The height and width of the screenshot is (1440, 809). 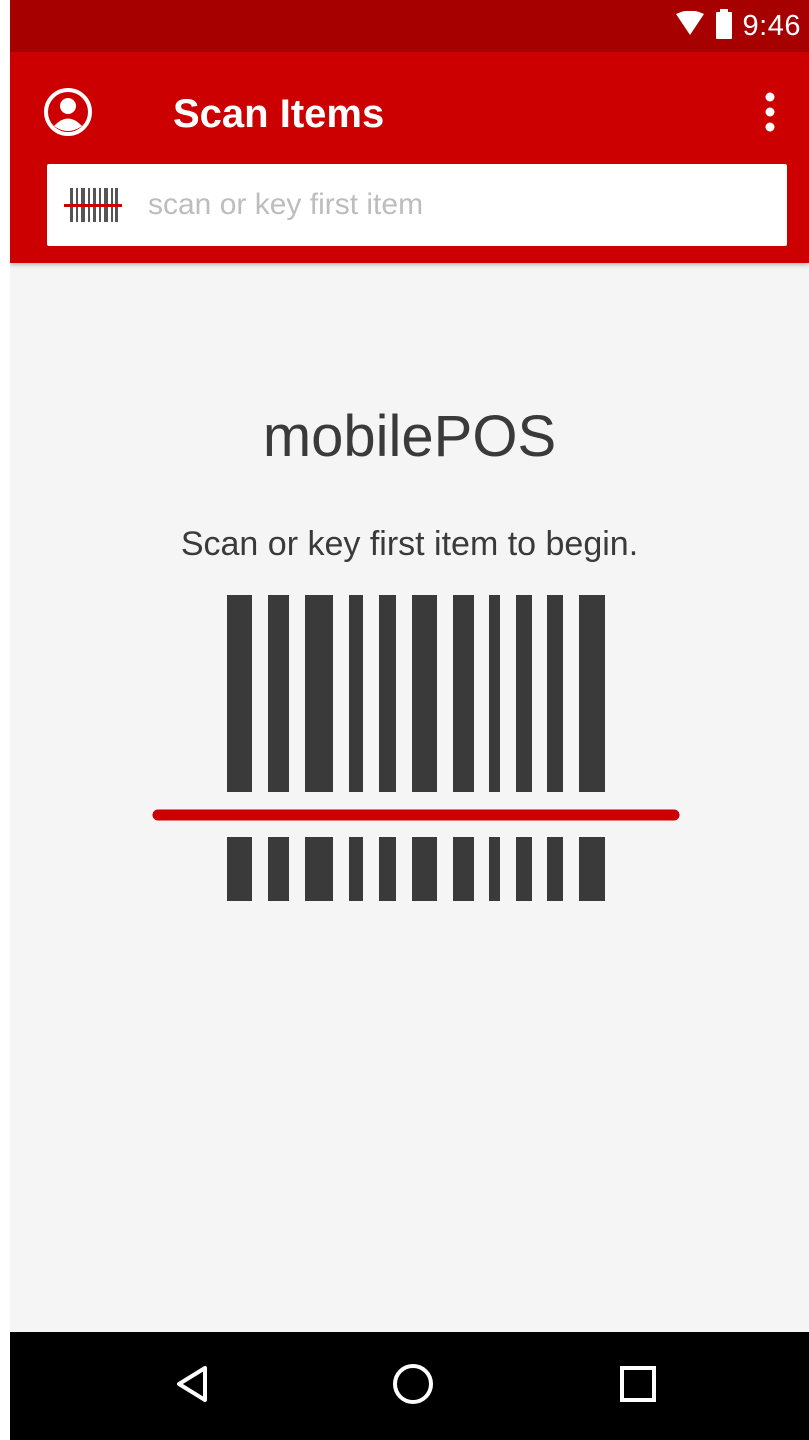 I want to click on search-input, so click(x=448, y=205).